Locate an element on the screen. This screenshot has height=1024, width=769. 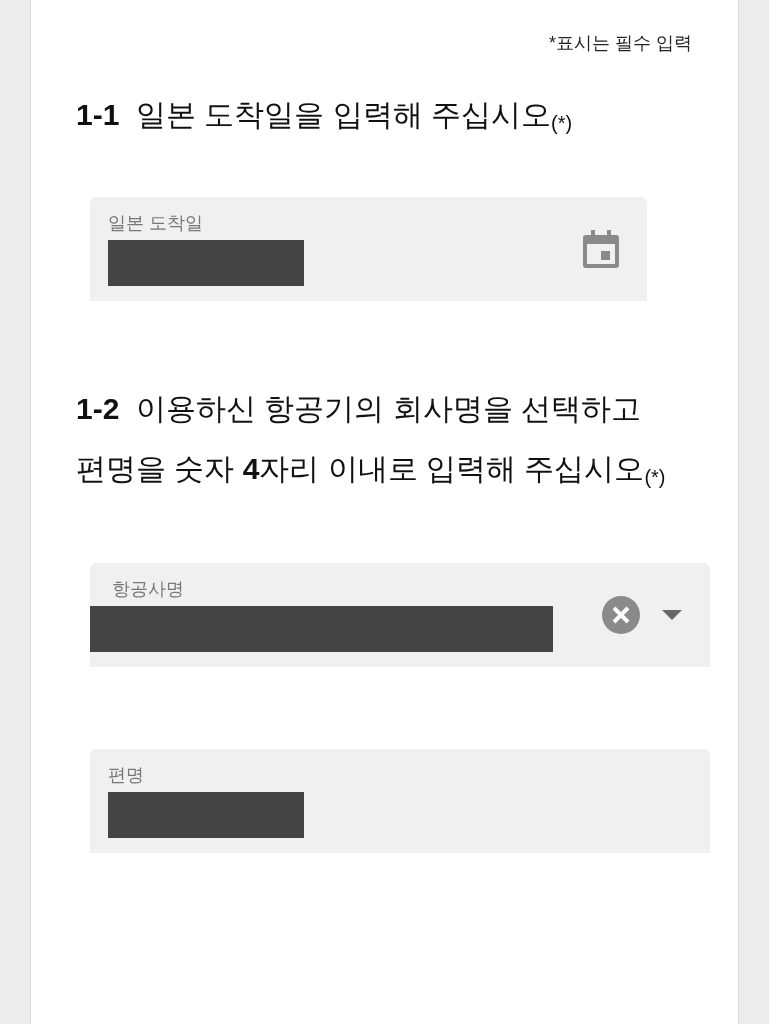
field-label: 항공사명 is located at coordinates (148, 589).